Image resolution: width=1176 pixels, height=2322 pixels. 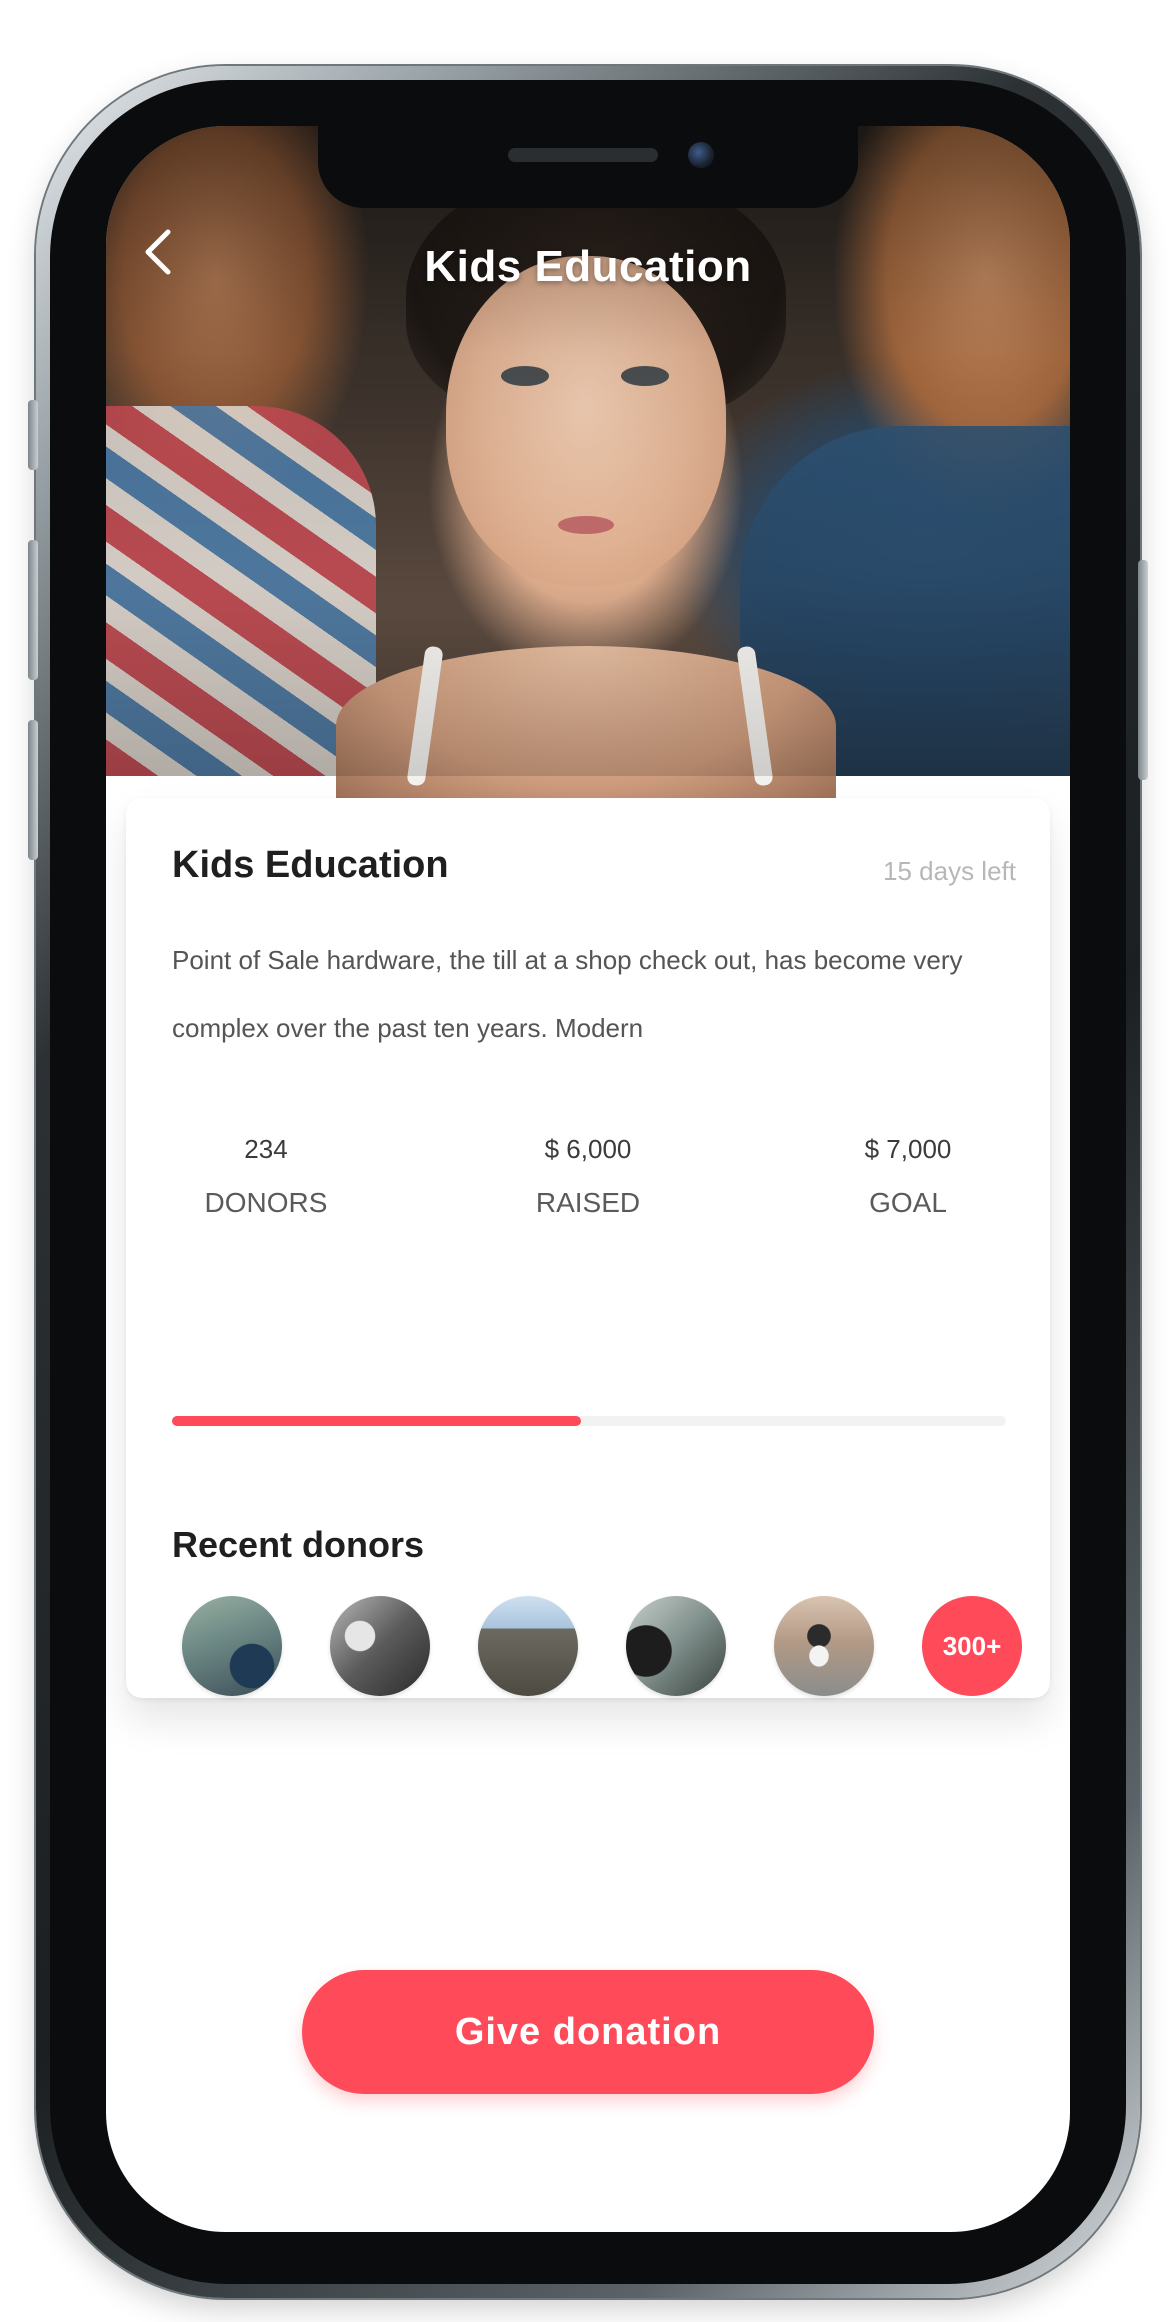 I want to click on front-camera, so click(x=701, y=155).